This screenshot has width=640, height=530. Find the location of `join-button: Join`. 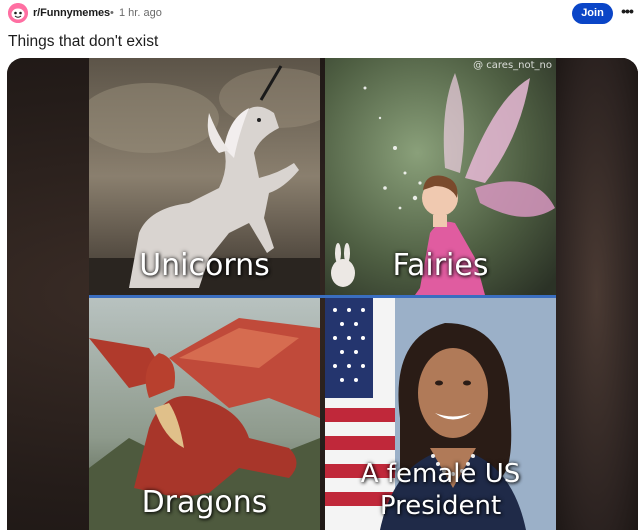

join-button: Join is located at coordinates (592, 13).